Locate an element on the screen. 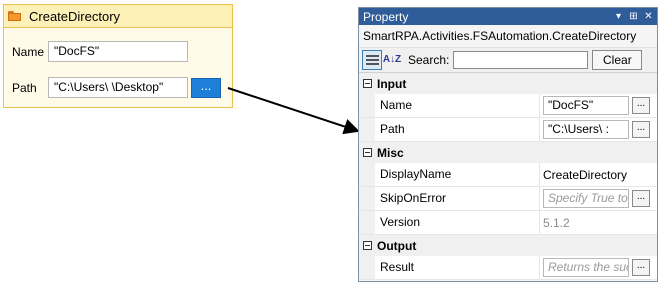  property-value: CreateDirectory is located at coordinates (585, 175).